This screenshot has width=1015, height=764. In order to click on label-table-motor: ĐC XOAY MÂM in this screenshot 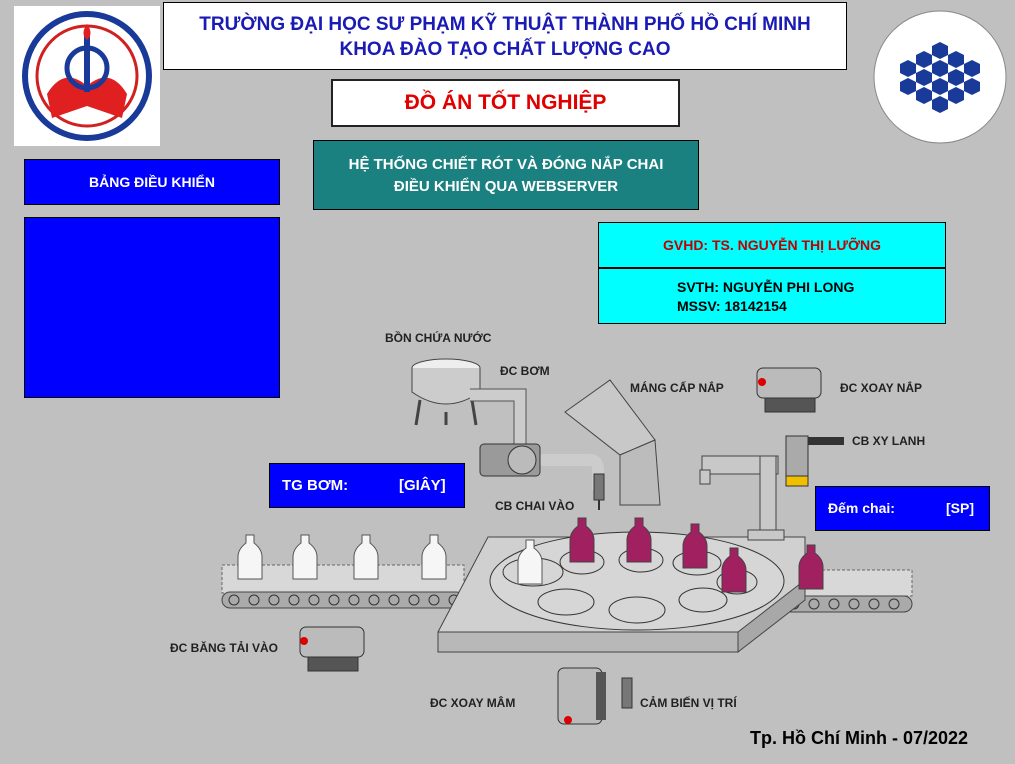, I will do `click(473, 703)`.